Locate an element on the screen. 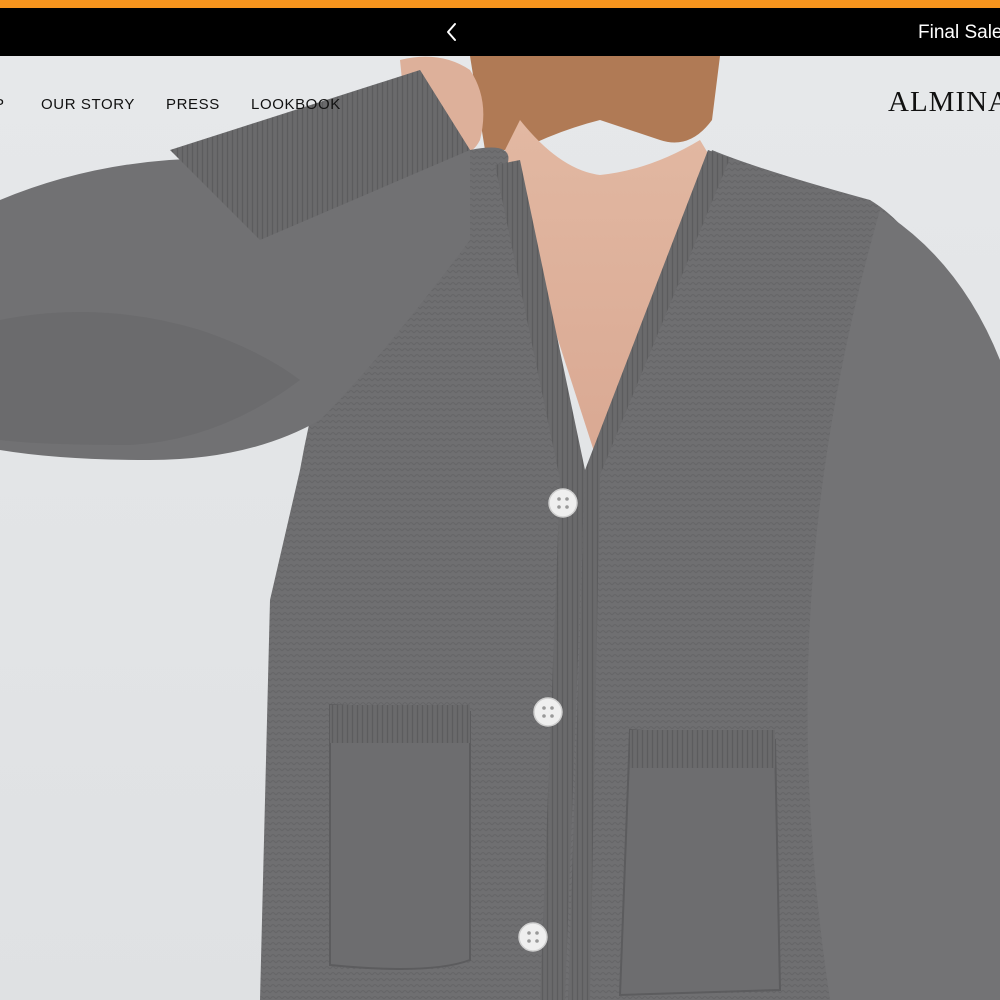 Image resolution: width=1000 pixels, height=1000 pixels. announcement-prev-button is located at coordinates (452, 32).